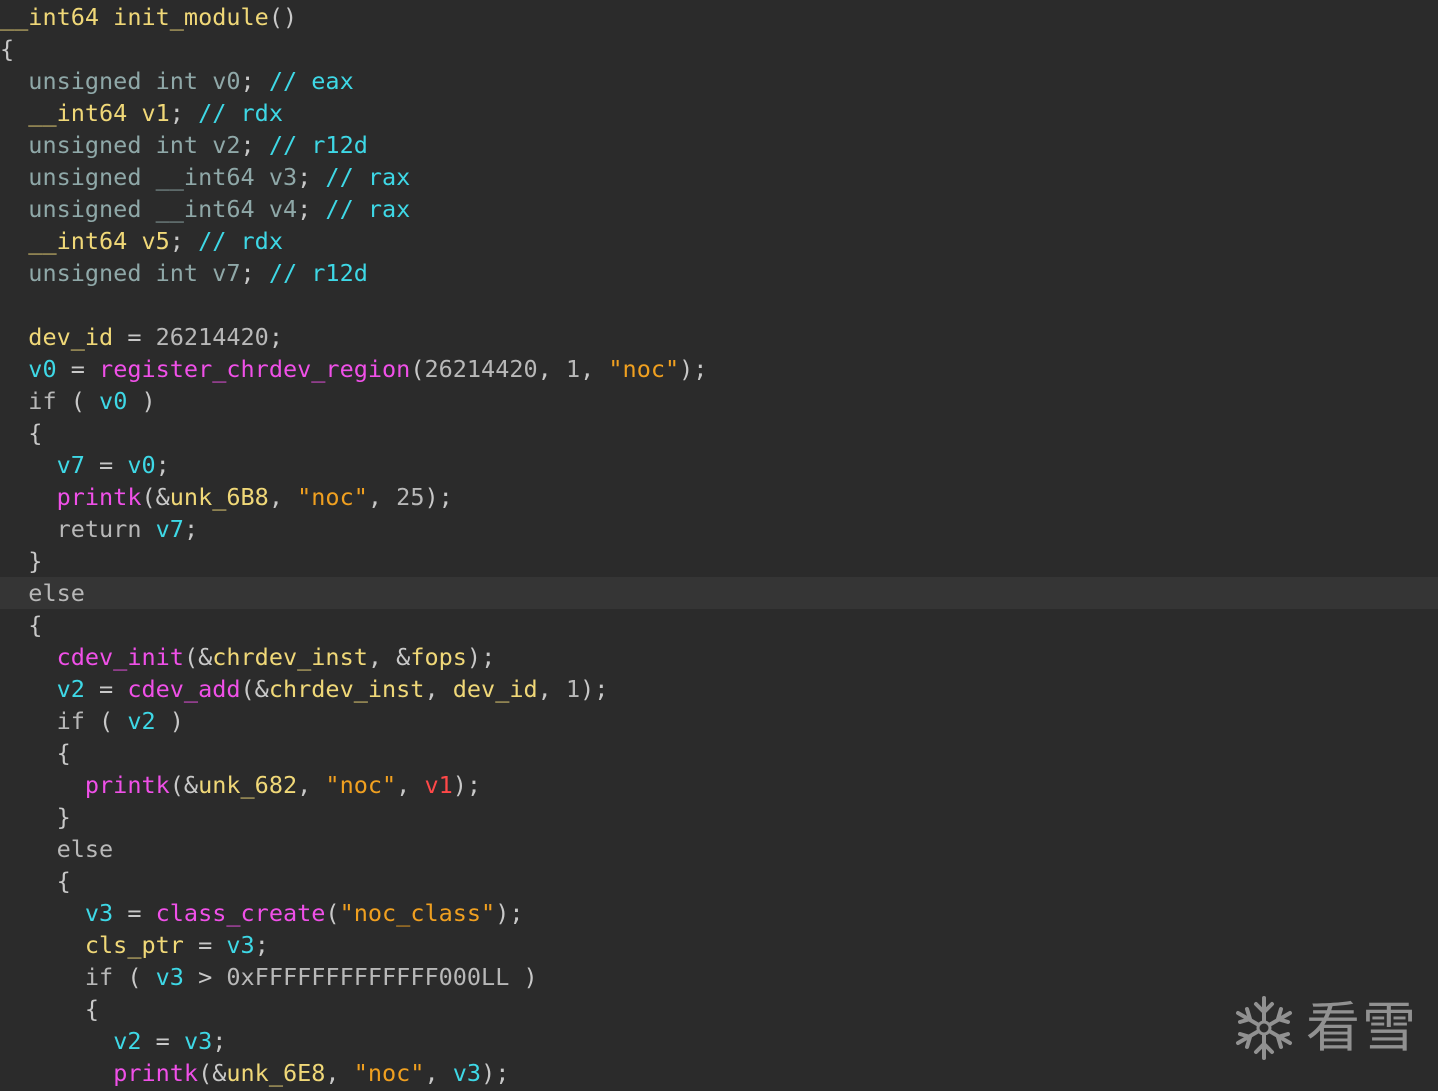 This screenshot has width=1438, height=1091. Describe the element at coordinates (35, 817) in the screenshot. I see `code-token-p: }` at that location.